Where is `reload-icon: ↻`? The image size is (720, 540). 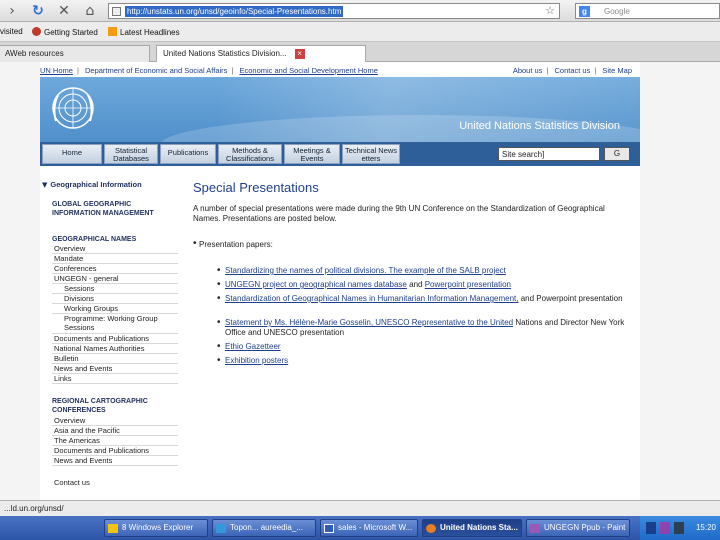
reload-icon: ↻ is located at coordinates (38, 11).